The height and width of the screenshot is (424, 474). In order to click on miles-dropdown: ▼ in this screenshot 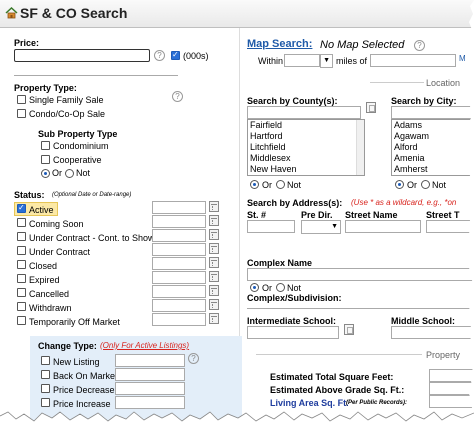, I will do `click(326, 61)`.